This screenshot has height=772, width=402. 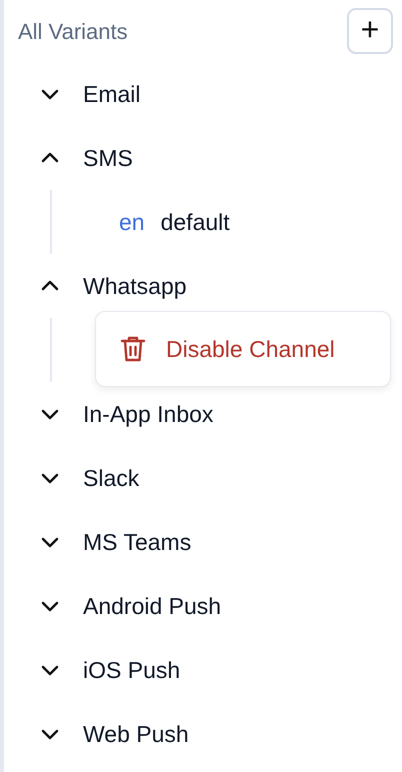 I want to click on variant-name: default, so click(x=195, y=222).